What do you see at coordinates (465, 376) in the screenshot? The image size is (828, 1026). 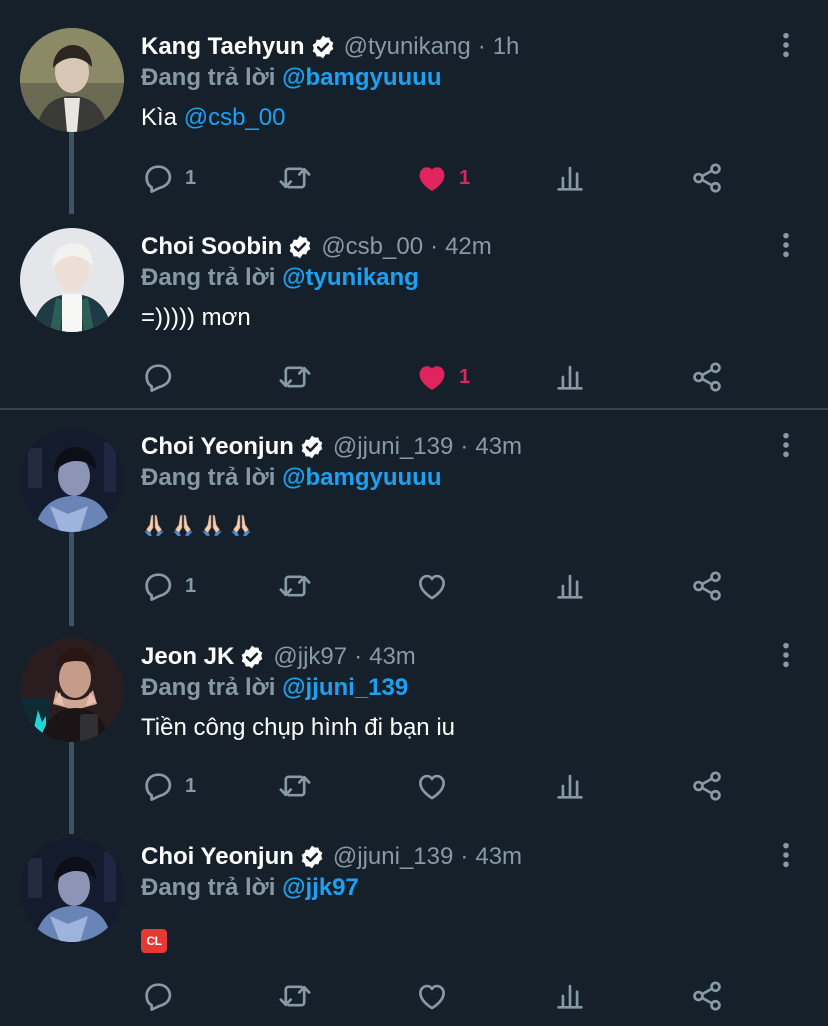 I see `like-count: 1` at bounding box center [465, 376].